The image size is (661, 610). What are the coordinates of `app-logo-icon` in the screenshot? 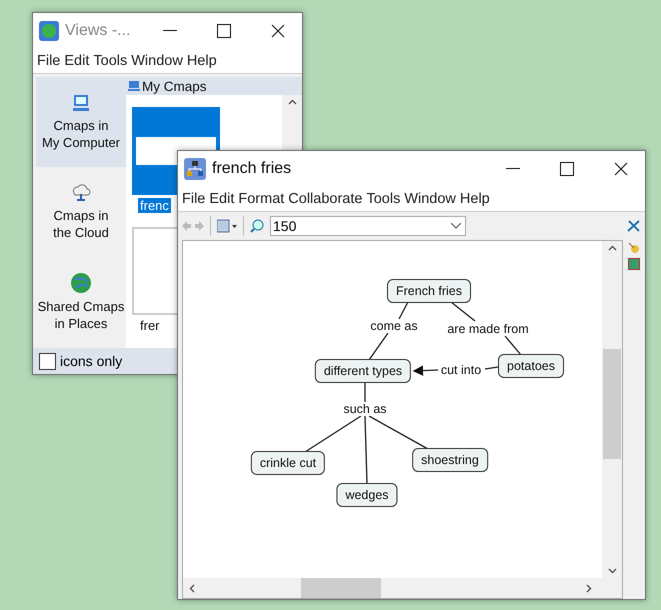 It's located at (49, 31).